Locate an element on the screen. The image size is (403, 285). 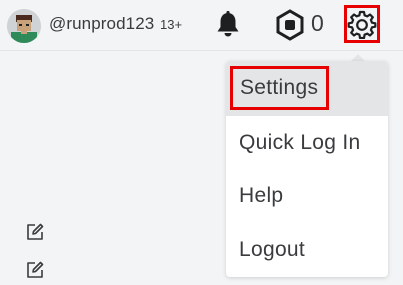
menu-item-label: Settings is located at coordinates (280, 88).